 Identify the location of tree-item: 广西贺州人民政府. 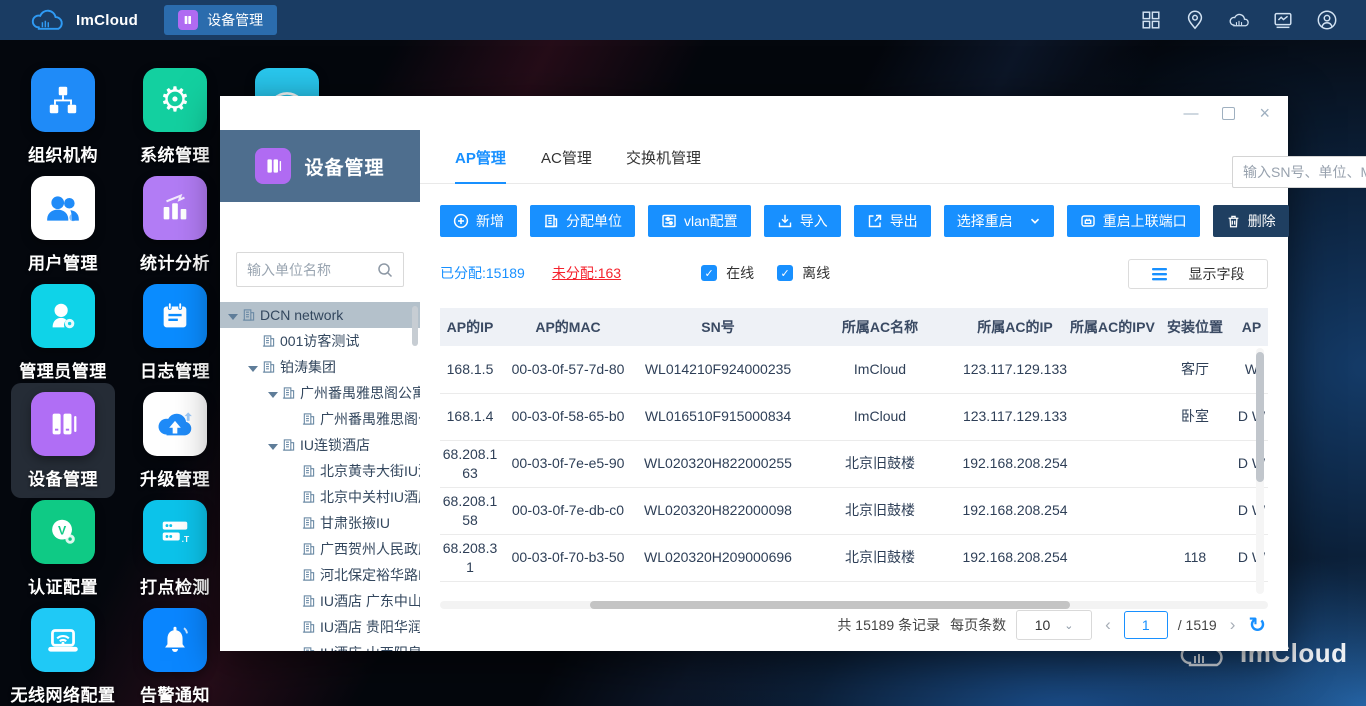
(320, 549).